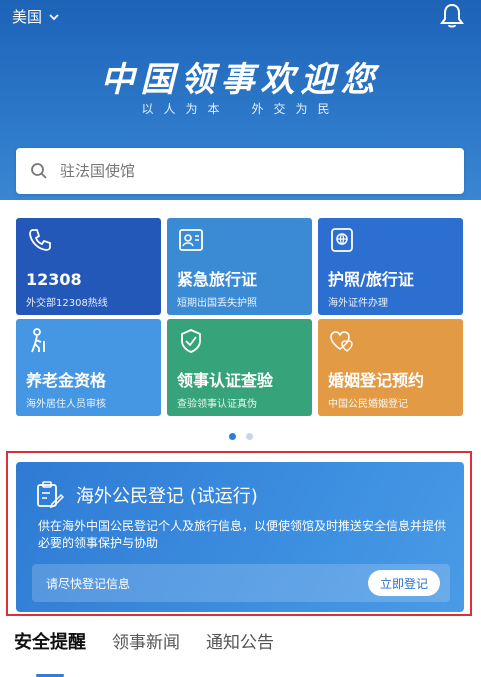 This screenshot has width=481, height=677. What do you see at coordinates (217, 303) in the screenshot?
I see `service-subtitle: 短期出国丢失护照` at bounding box center [217, 303].